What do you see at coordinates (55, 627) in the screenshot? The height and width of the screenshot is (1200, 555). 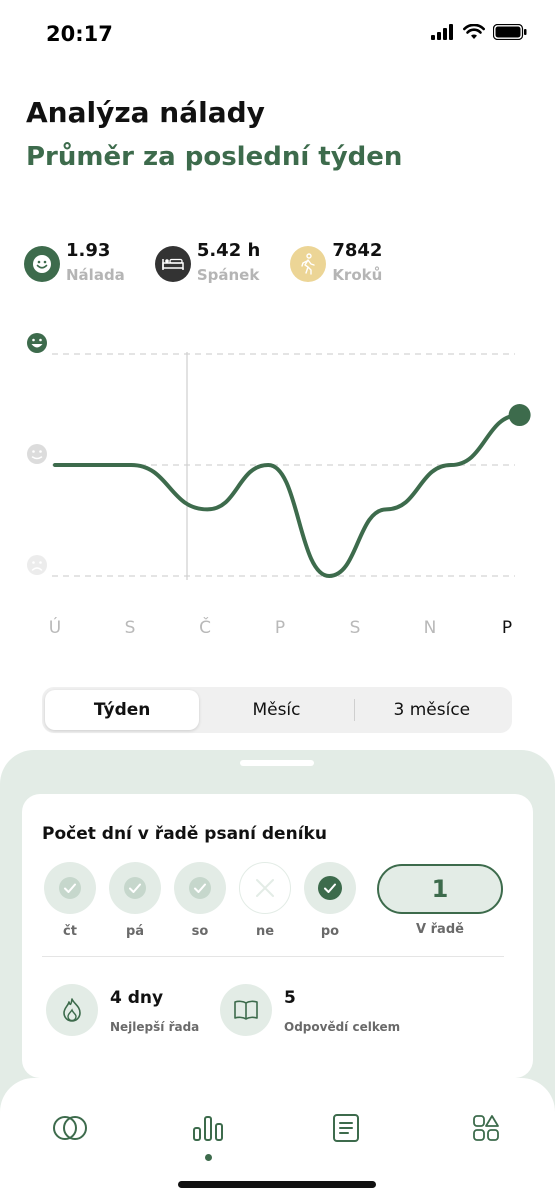 I see `x-tick-label: Ú` at bounding box center [55, 627].